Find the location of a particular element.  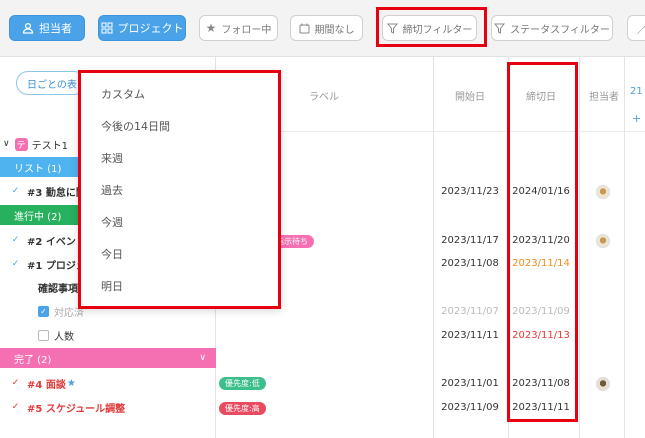

status-filter-button: ステータスフィルター is located at coordinates (552, 28).